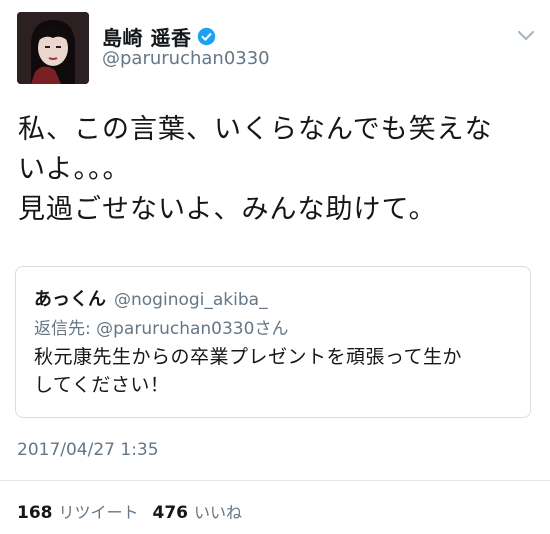 The height and width of the screenshot is (534, 550). What do you see at coordinates (275, 480) in the screenshot?
I see `divider` at bounding box center [275, 480].